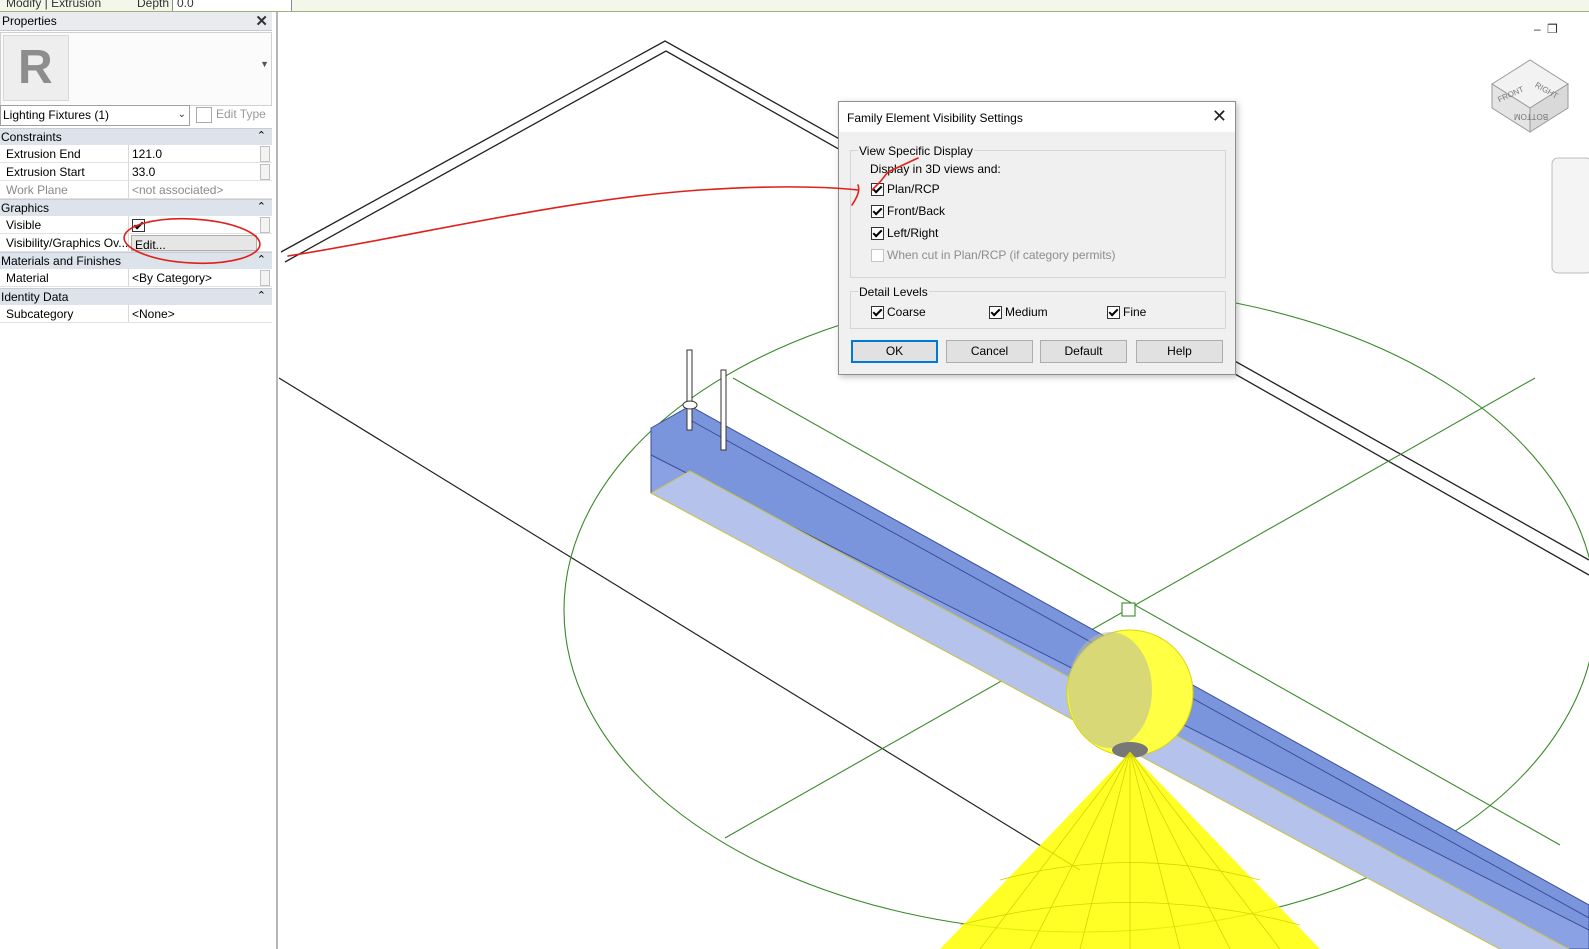 This screenshot has height=949, width=1589. I want to click on front-back-checkbox, so click(877, 211).